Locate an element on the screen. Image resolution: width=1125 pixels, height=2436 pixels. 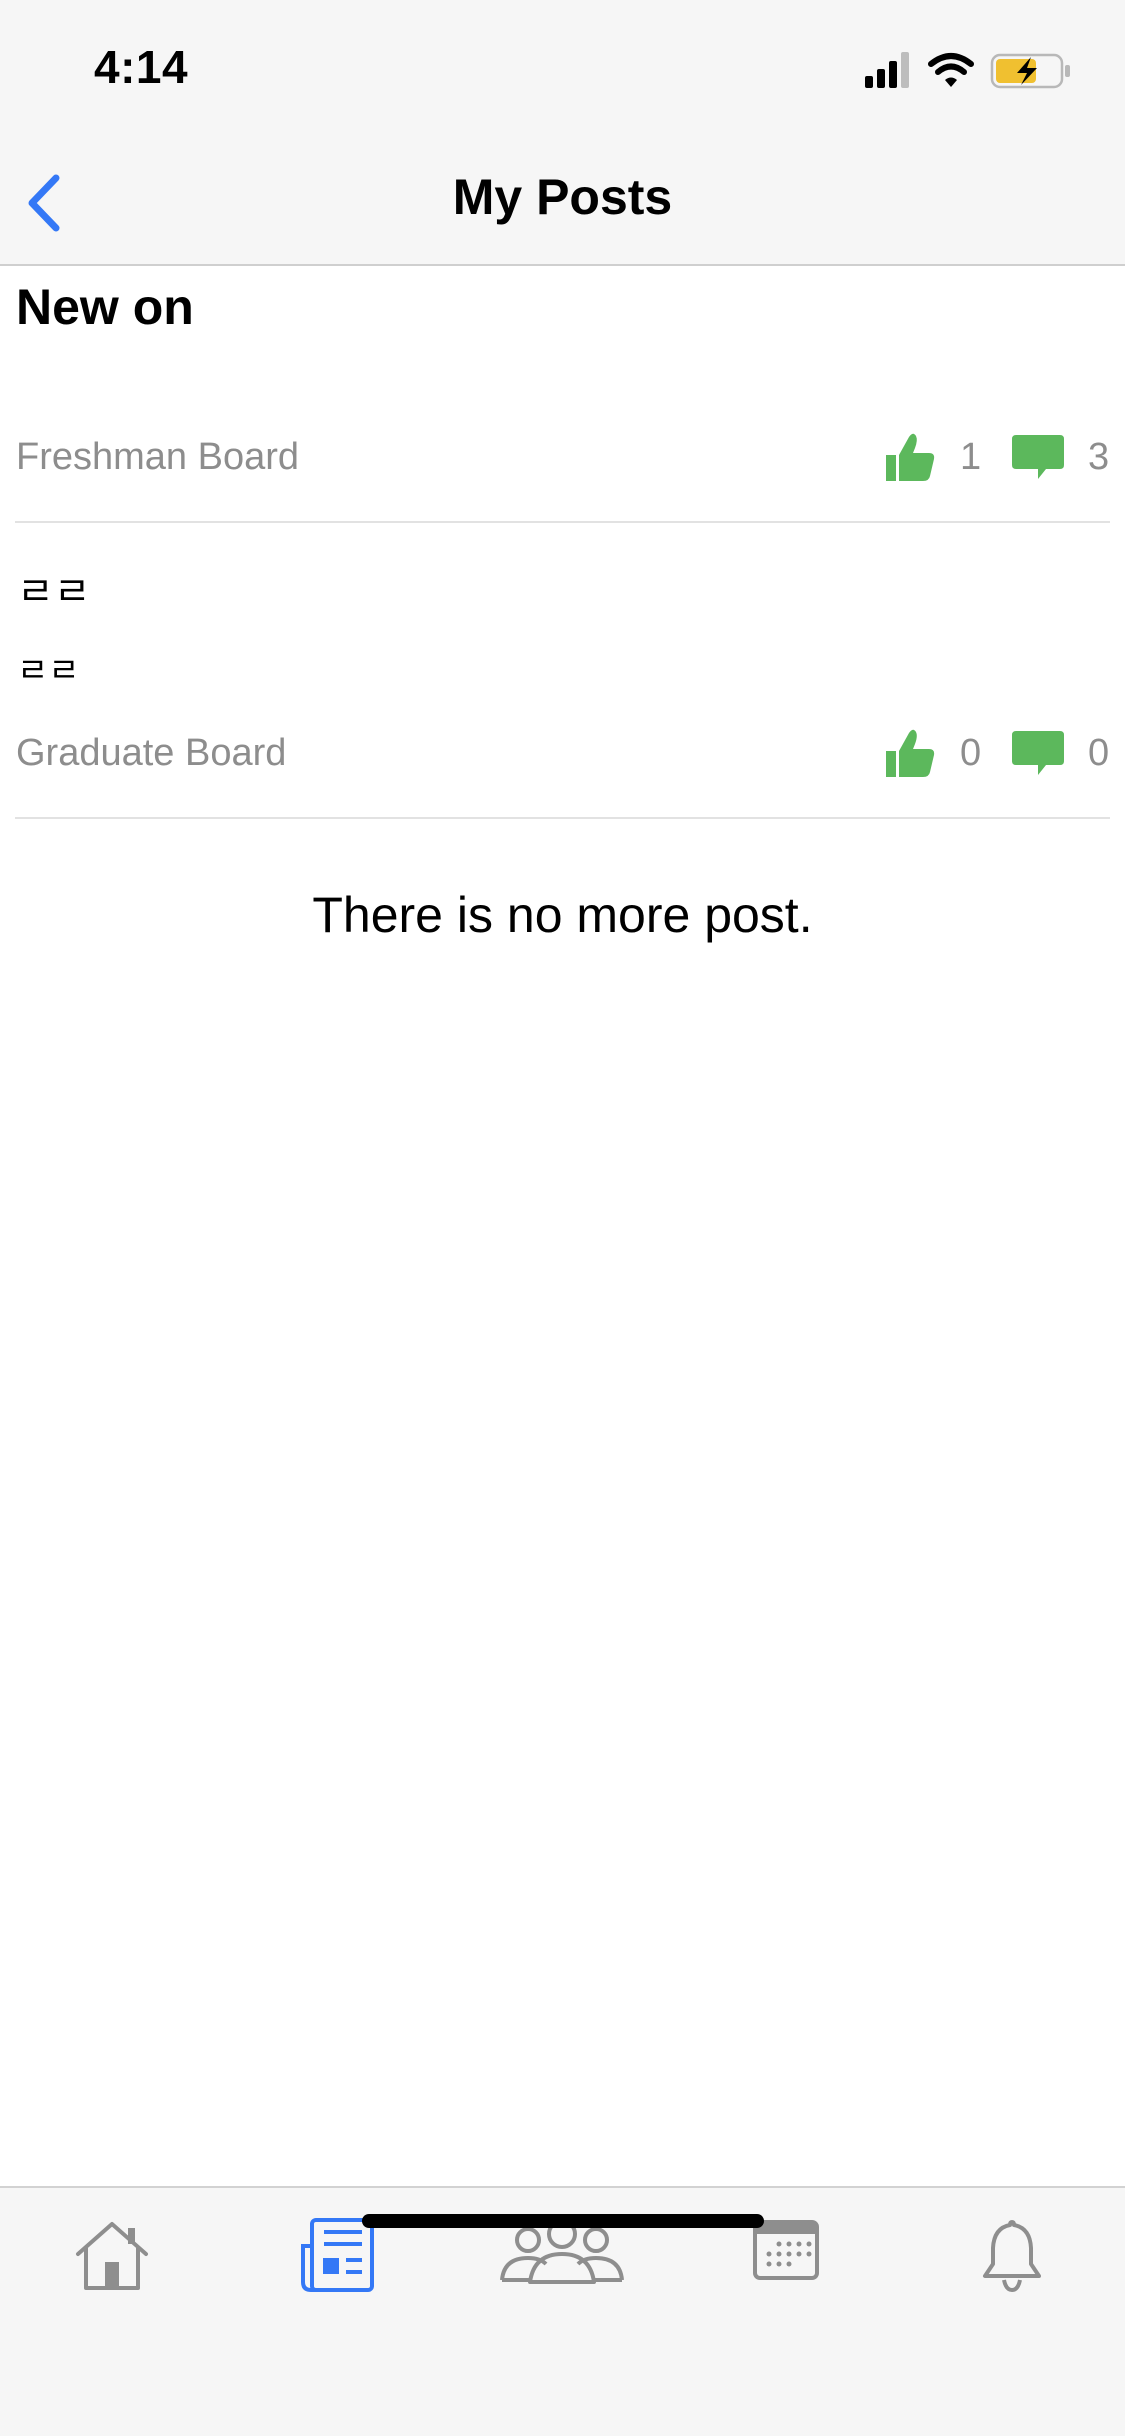
cellular-signal-icon is located at coordinates (887, 70).